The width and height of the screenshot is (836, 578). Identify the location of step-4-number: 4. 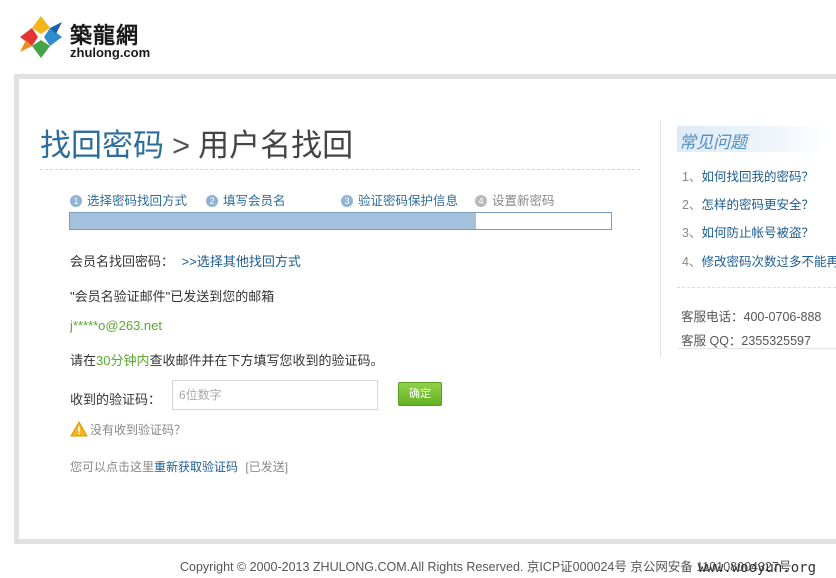
(481, 201).